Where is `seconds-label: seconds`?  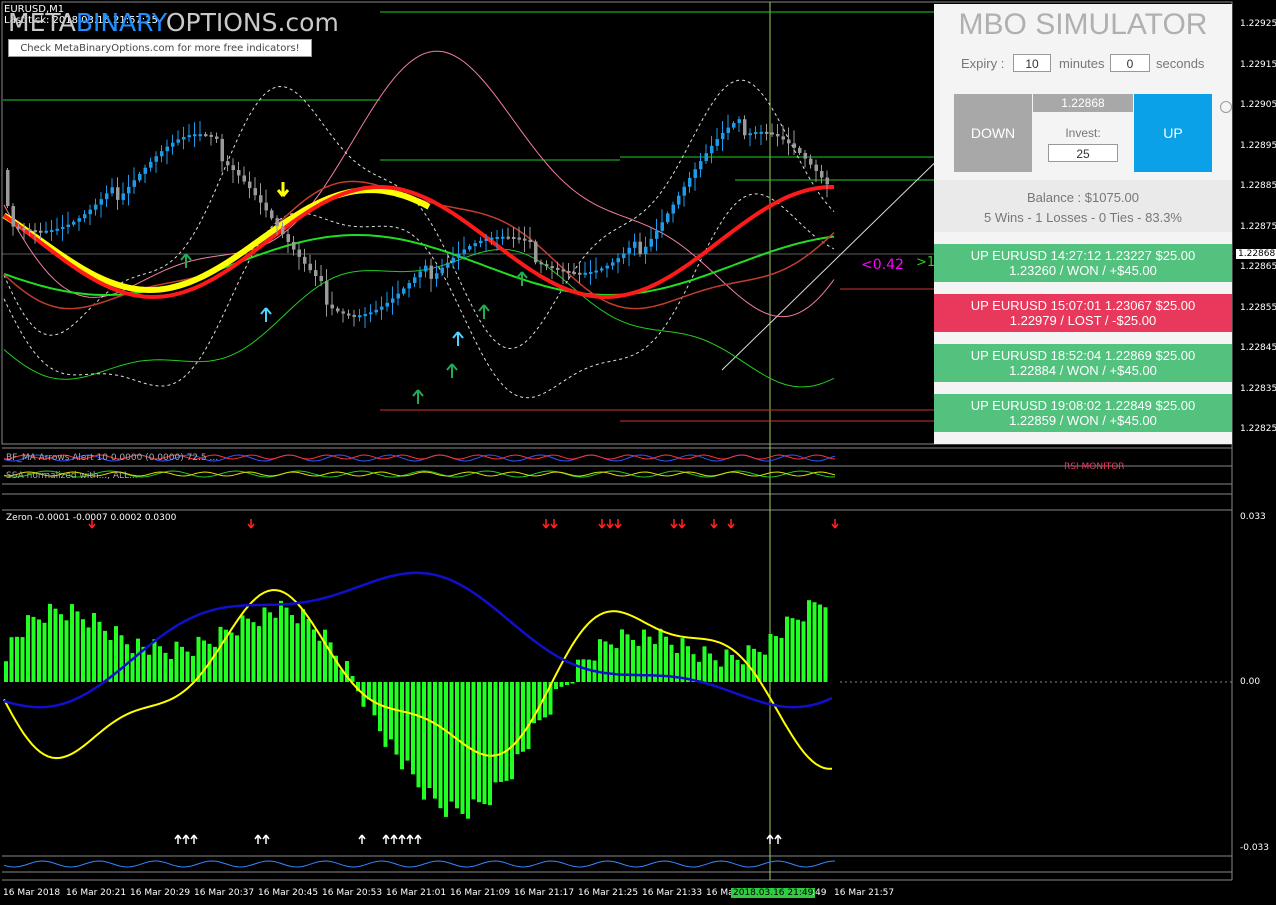
seconds-label: seconds is located at coordinates (1180, 63).